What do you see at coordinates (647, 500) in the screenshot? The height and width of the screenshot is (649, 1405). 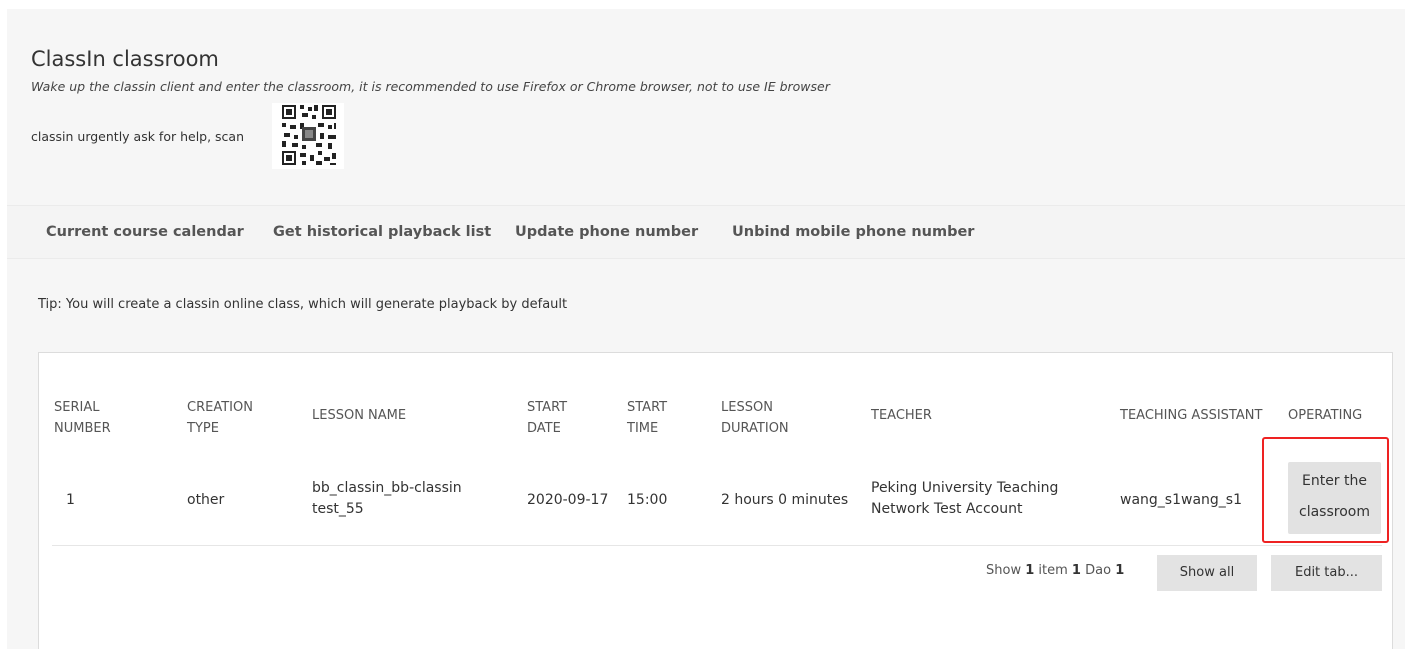 I see `cell-start-time: 15:00` at bounding box center [647, 500].